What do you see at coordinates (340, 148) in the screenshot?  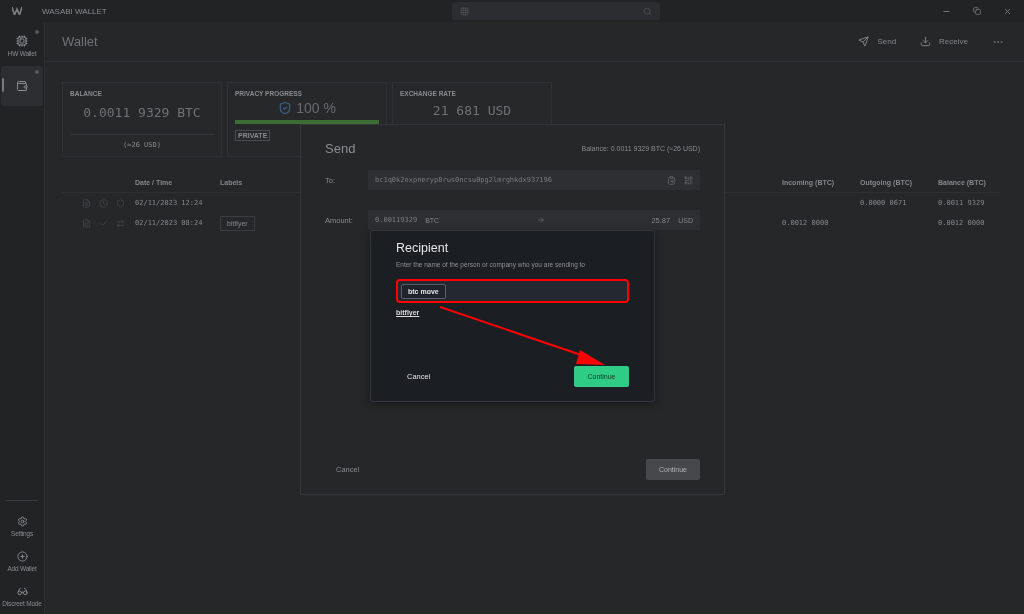 I see `dialog-title: Send` at bounding box center [340, 148].